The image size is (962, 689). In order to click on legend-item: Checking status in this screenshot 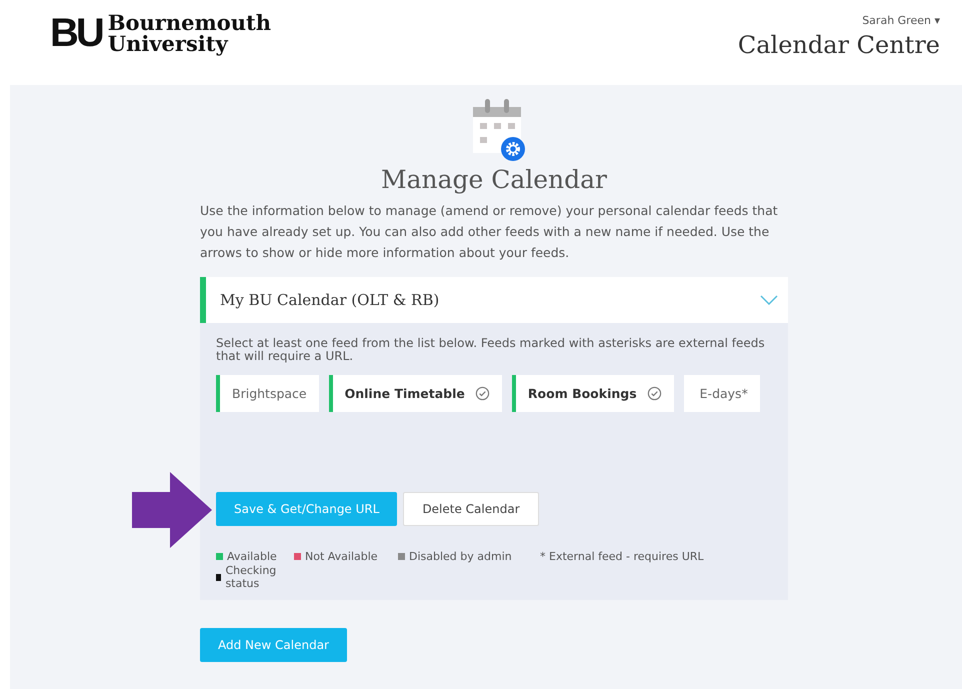, I will do `click(255, 577)`.